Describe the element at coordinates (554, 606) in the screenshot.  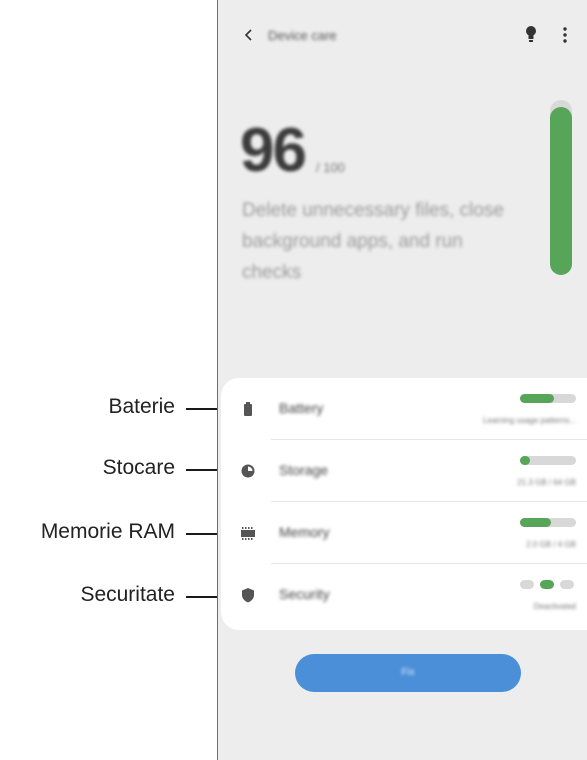
I see `list-item-subtext: Deactivated` at that location.